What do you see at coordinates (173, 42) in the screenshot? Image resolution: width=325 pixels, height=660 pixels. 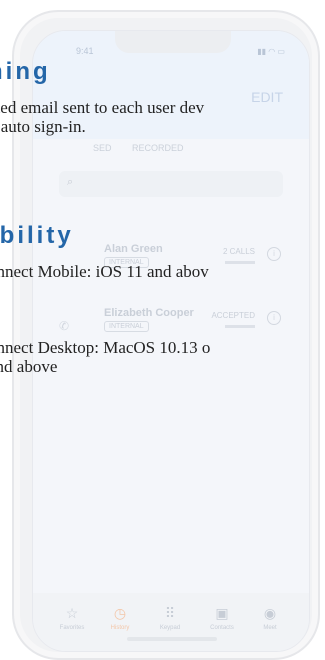 I see `phone-notch` at bounding box center [173, 42].